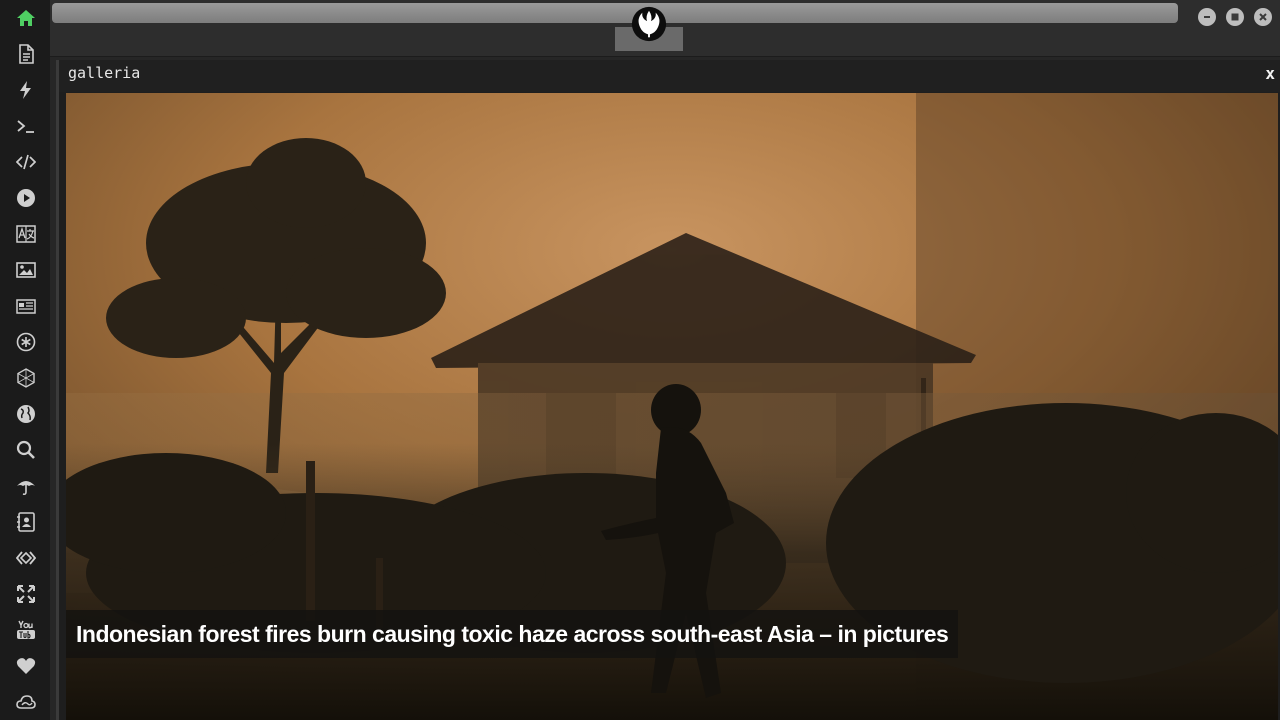 Image resolution: width=1280 pixels, height=720 pixels. Describe the element at coordinates (25, 360) in the screenshot. I see `sidebar` at that location.